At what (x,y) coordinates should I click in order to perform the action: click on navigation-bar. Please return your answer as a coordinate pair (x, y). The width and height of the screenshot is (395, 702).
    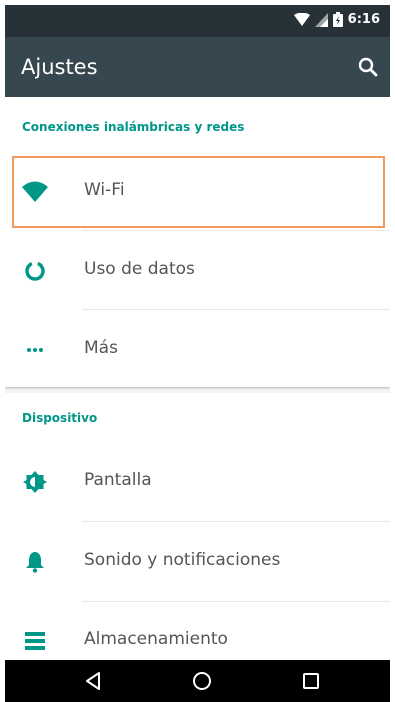
    Looking at the image, I should click on (197, 681).